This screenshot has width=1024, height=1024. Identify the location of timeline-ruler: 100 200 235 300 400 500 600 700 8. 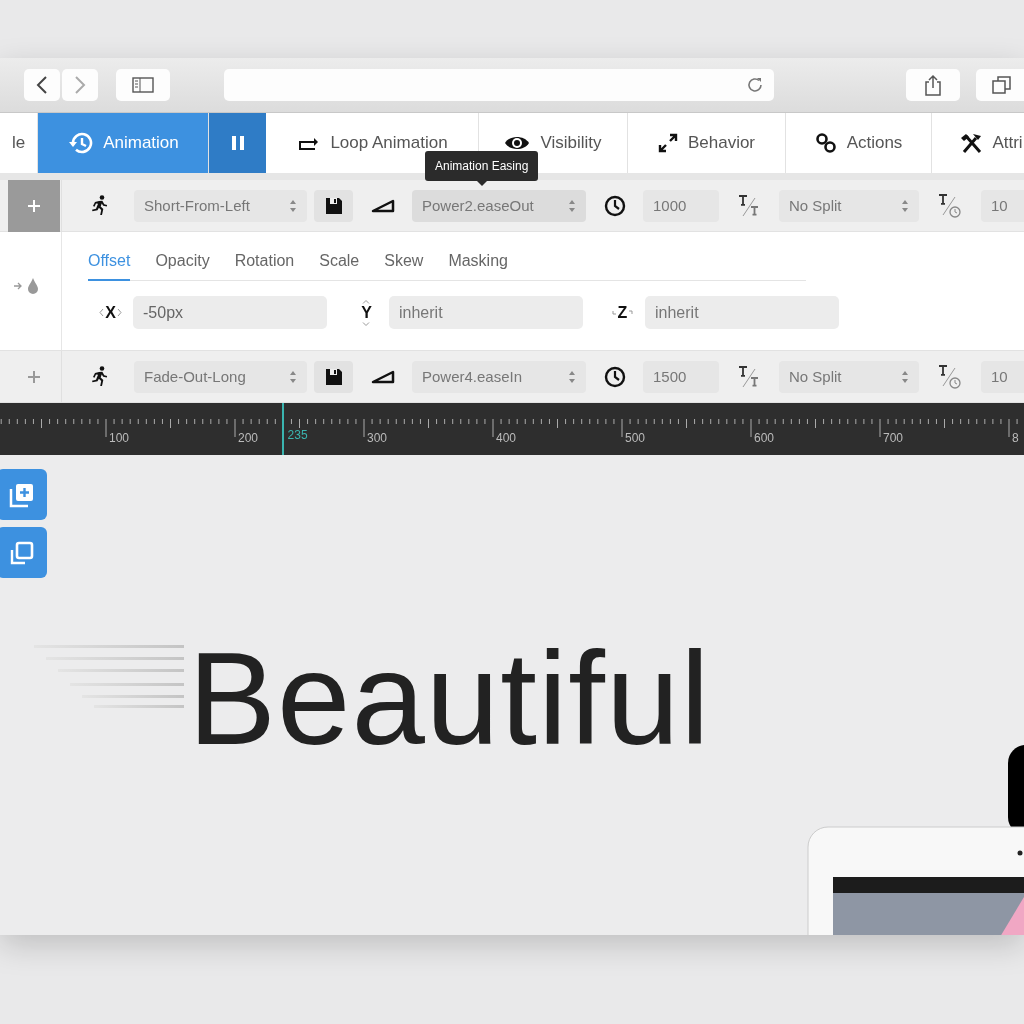
(512, 429).